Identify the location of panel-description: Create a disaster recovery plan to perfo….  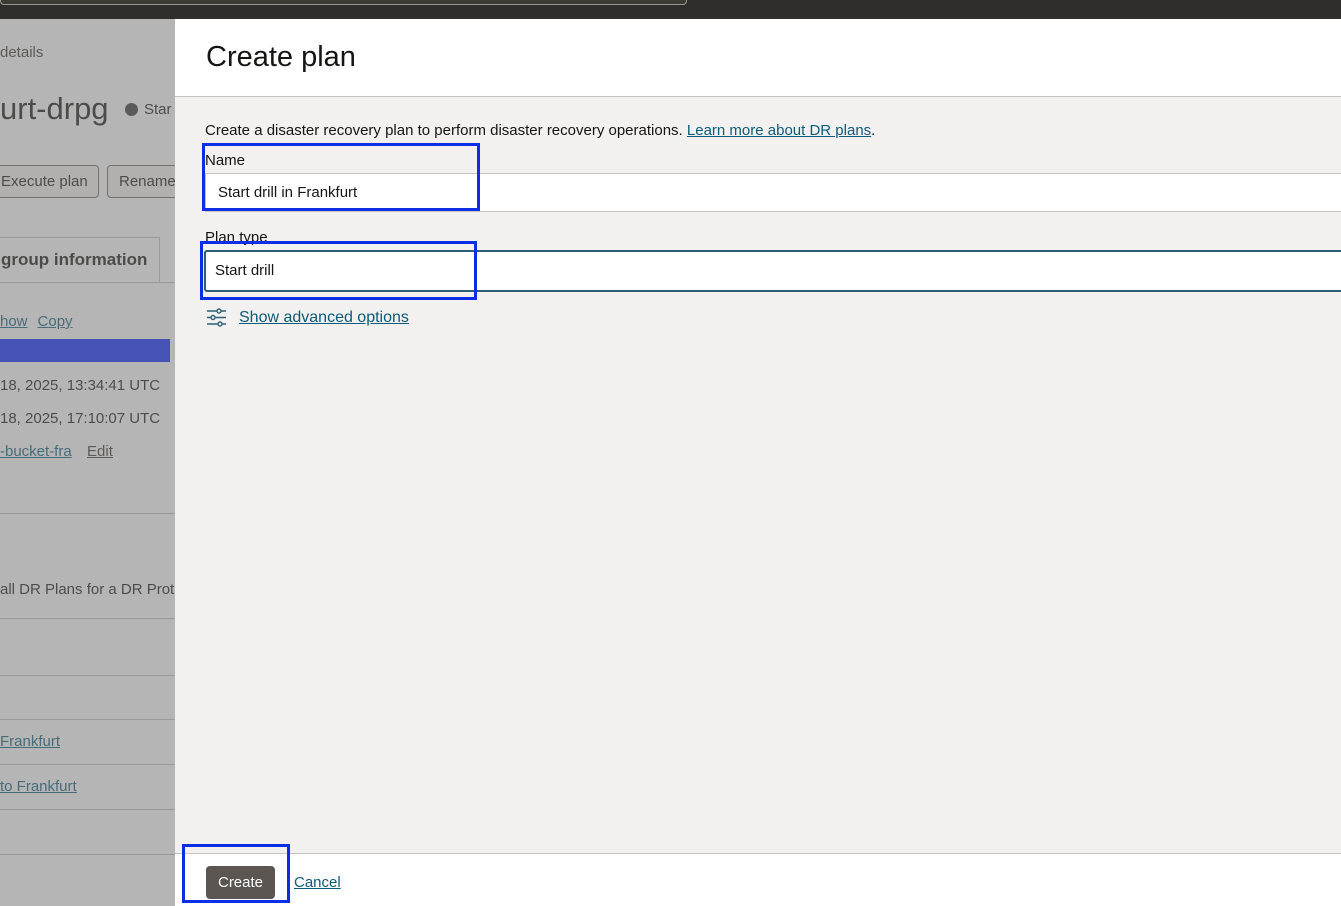
(540, 130).